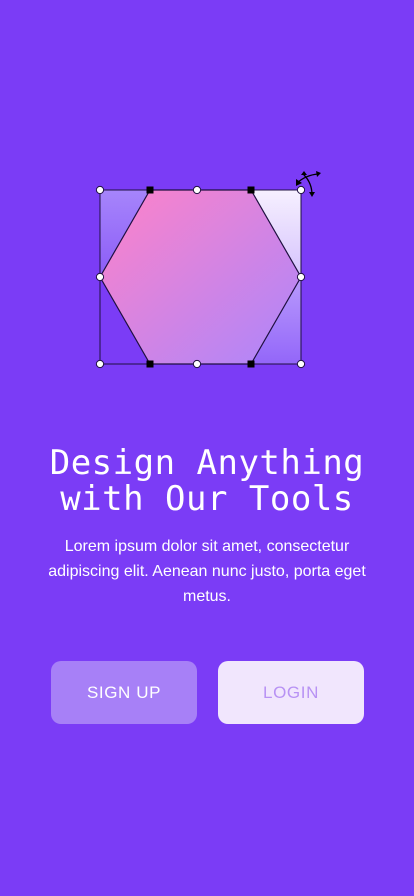 The image size is (414, 896). Describe the element at coordinates (124, 692) in the screenshot. I see `sign-up-button: SIGN UP` at that location.